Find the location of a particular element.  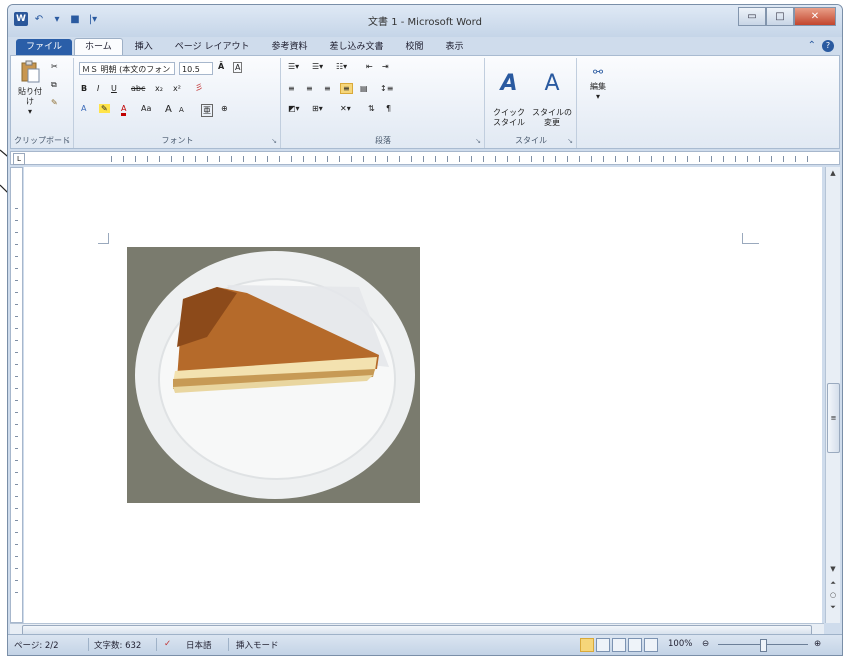

paragraph-launcher-icon: ↘ is located at coordinates (478, 141).